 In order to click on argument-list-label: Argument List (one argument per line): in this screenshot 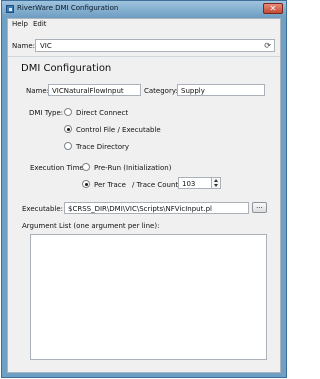, I will do `click(91, 226)`.